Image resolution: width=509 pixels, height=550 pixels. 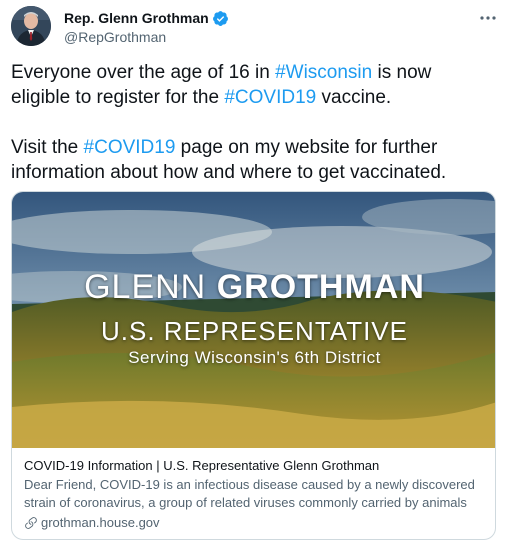 What do you see at coordinates (136, 18) in the screenshot?
I see `author-name: Rep. Glenn Grothman` at bounding box center [136, 18].